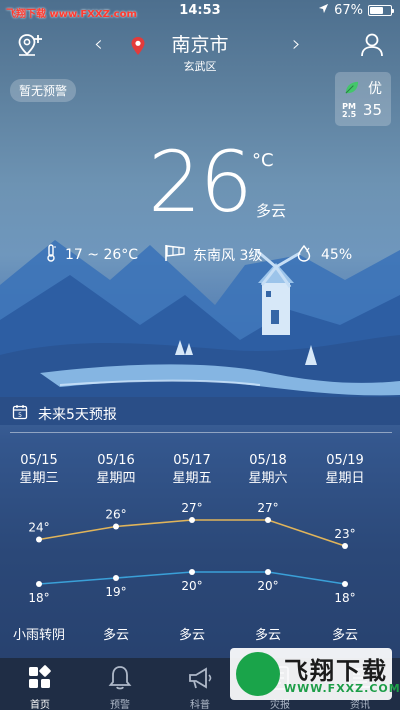  Describe the element at coordinates (336, 671) in the screenshot. I see `watermark-logo-name: 飞翔下载` at that location.